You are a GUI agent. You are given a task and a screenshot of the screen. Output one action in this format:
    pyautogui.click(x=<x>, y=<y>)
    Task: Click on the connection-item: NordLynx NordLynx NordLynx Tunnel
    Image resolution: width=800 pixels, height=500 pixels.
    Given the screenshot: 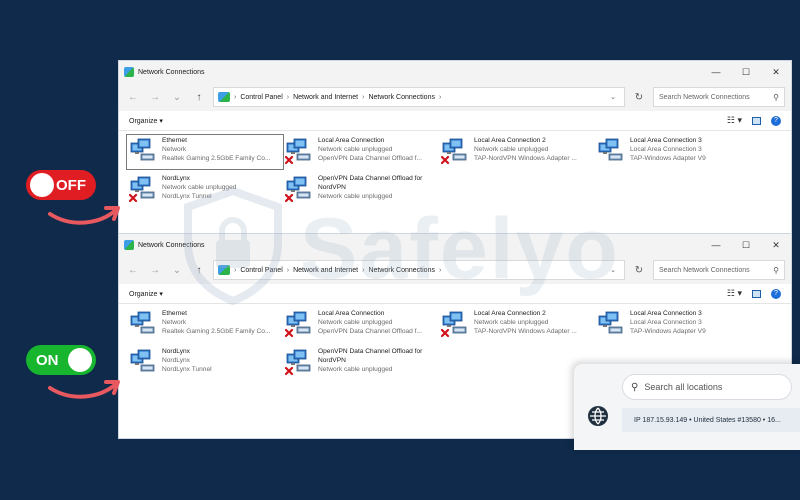 What is the action you would take?
    pyautogui.click(x=205, y=363)
    